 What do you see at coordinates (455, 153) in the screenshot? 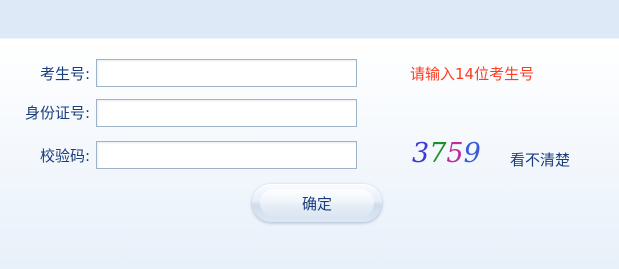
I see `captcha-digit: 5` at bounding box center [455, 153].